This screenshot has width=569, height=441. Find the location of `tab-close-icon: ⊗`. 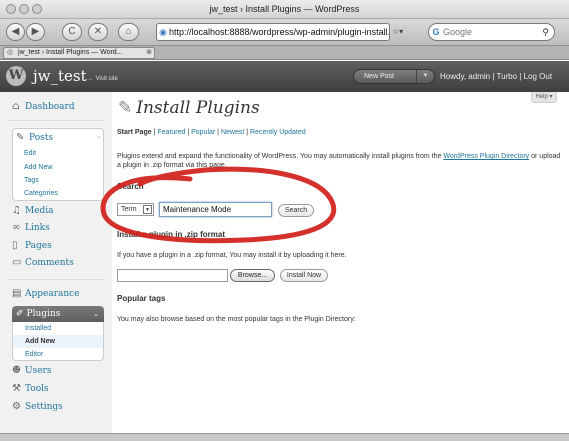

tab-close-icon: ⊗ is located at coordinates (149, 53).